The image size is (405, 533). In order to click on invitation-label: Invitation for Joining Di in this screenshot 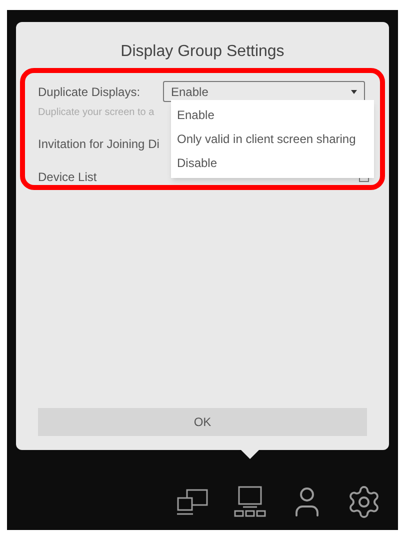, I will do `click(99, 144)`.